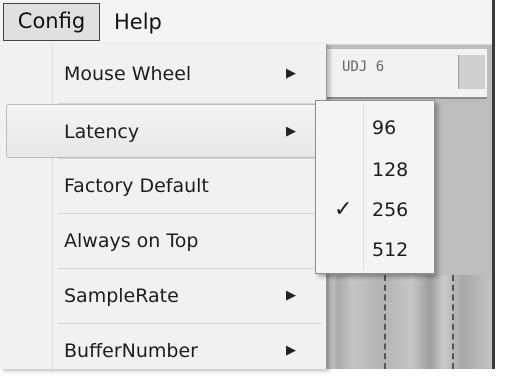 The width and height of the screenshot is (510, 378). I want to click on window-edge, so click(493, 184).